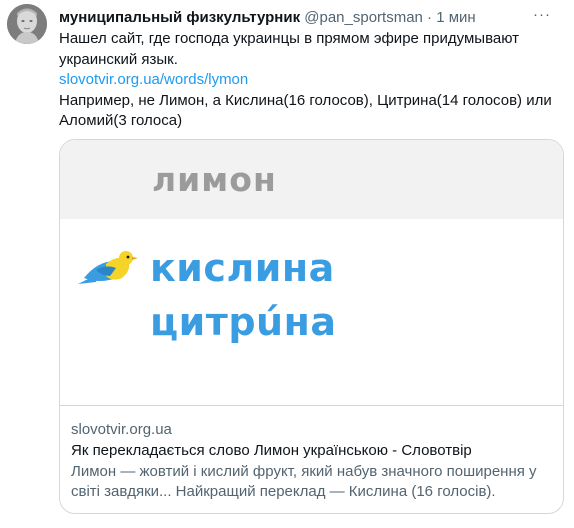  What do you see at coordinates (542, 17) in the screenshot?
I see `more-horizontal-icon: ···` at bounding box center [542, 17].